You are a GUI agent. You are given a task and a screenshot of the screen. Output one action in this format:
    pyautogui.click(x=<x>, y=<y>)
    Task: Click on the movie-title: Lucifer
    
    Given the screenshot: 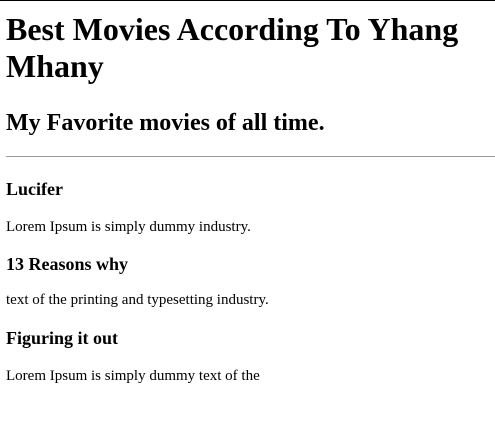 What is the action you would take?
    pyautogui.click(x=34, y=189)
    